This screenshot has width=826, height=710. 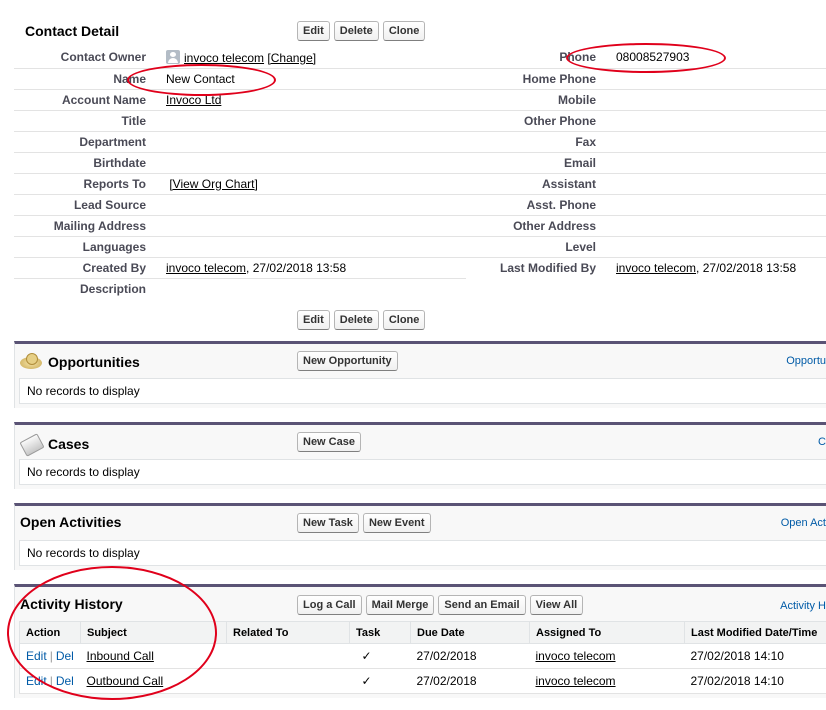 I want to click on department-label: Department, so click(x=90, y=142).